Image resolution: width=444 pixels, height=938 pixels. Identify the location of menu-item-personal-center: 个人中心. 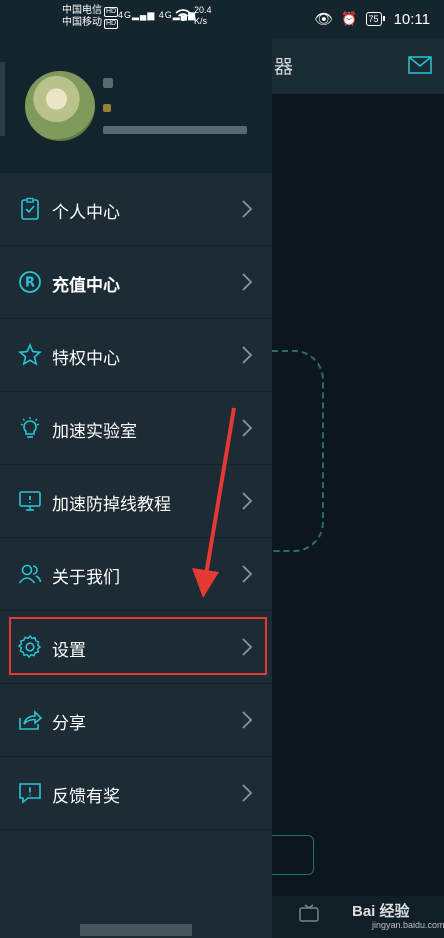
(136, 209).